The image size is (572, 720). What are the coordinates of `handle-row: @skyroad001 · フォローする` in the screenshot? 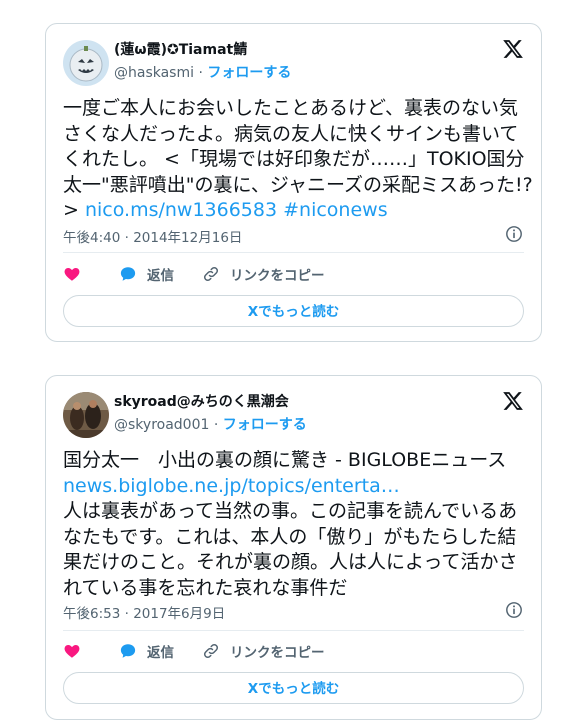 It's located at (210, 424).